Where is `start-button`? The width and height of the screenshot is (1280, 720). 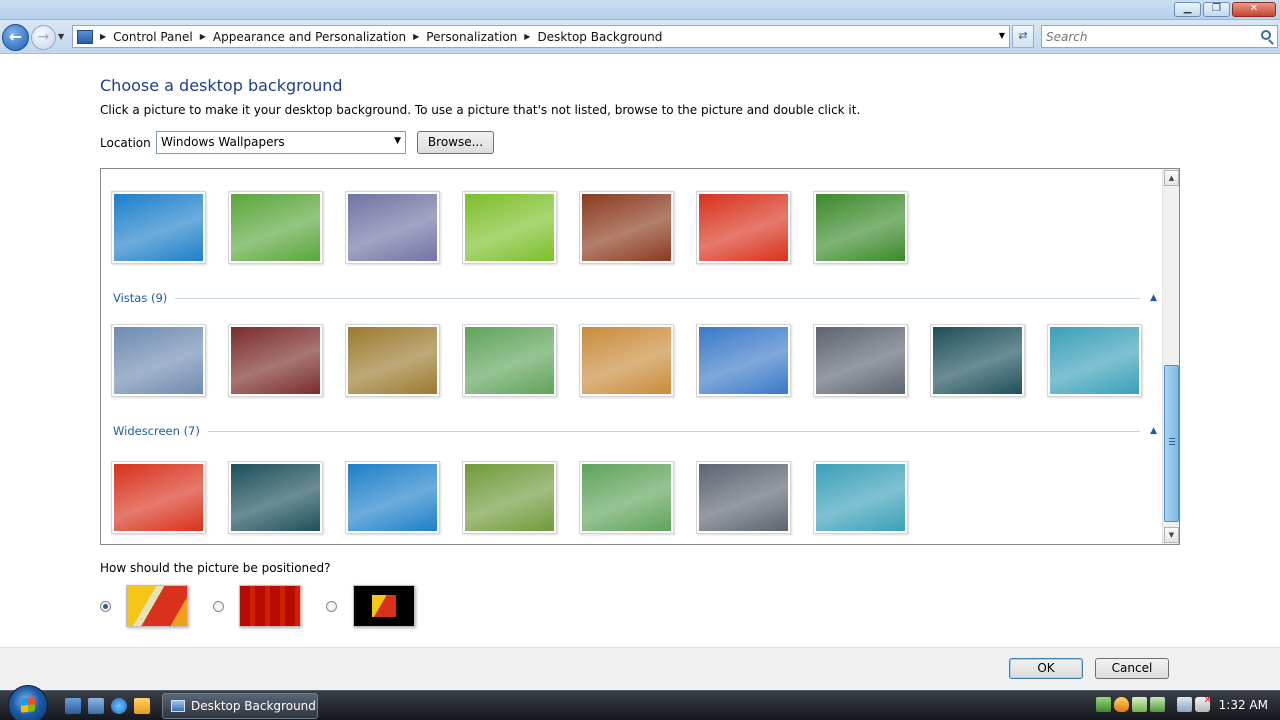 start-button is located at coordinates (28, 702).